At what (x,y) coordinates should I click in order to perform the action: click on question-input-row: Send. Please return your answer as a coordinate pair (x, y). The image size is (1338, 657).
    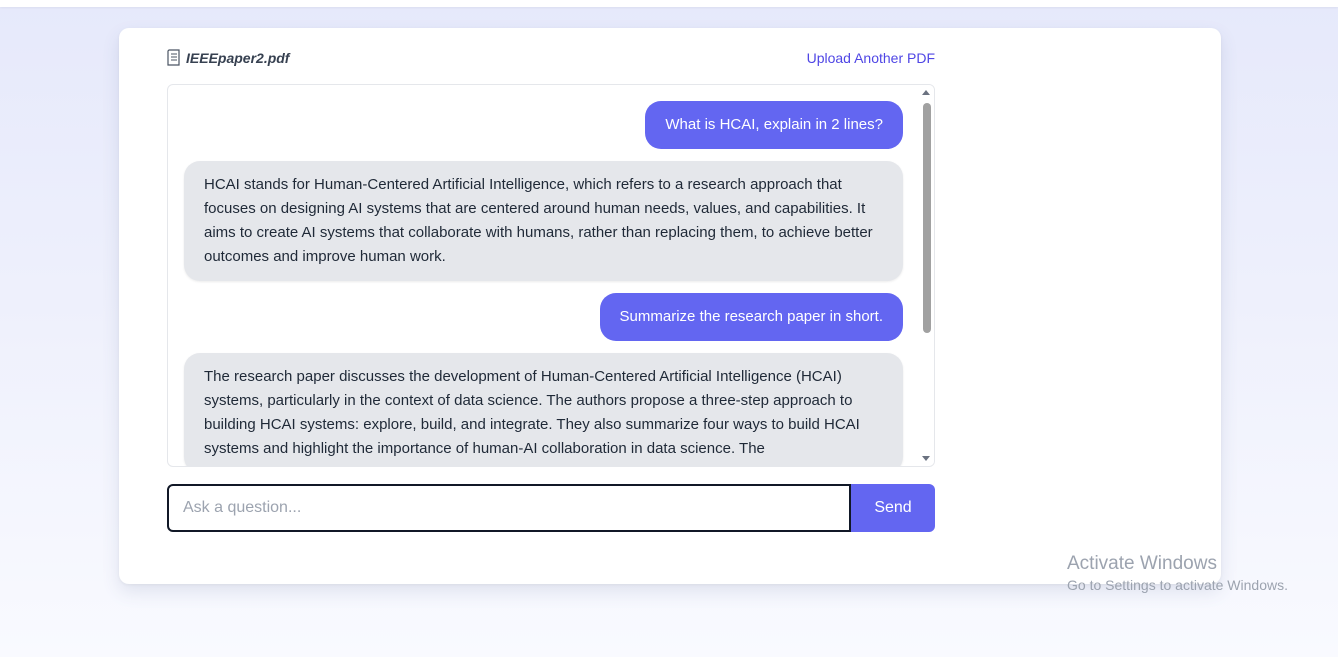
    Looking at the image, I should click on (551, 508).